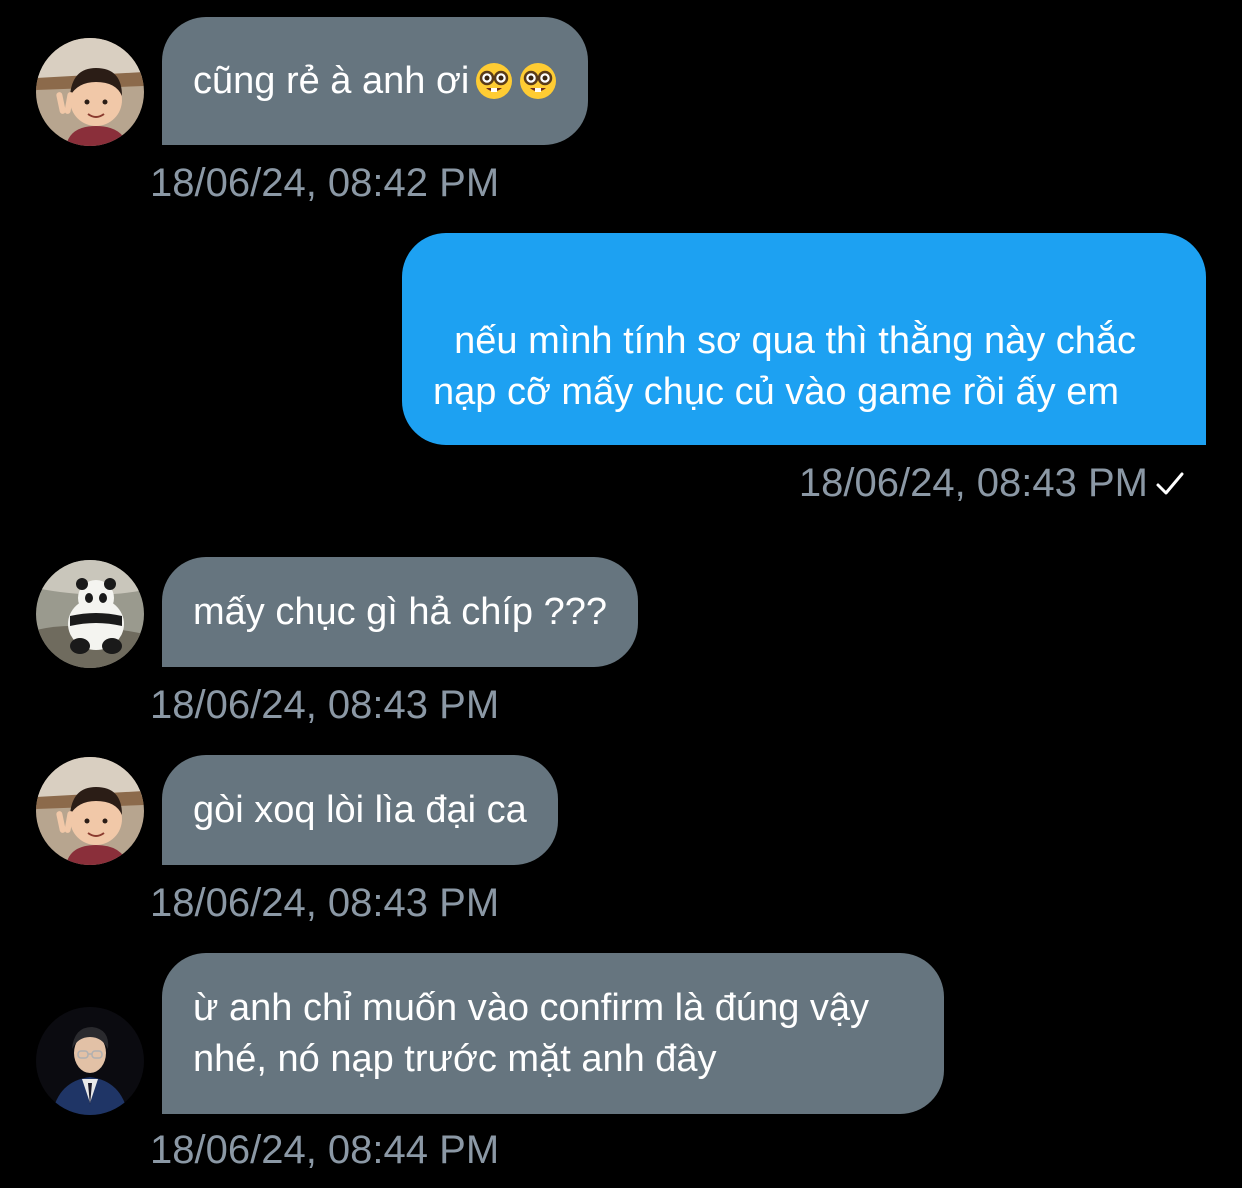  What do you see at coordinates (1170, 484) in the screenshot?
I see `sent-check-icon` at bounding box center [1170, 484].